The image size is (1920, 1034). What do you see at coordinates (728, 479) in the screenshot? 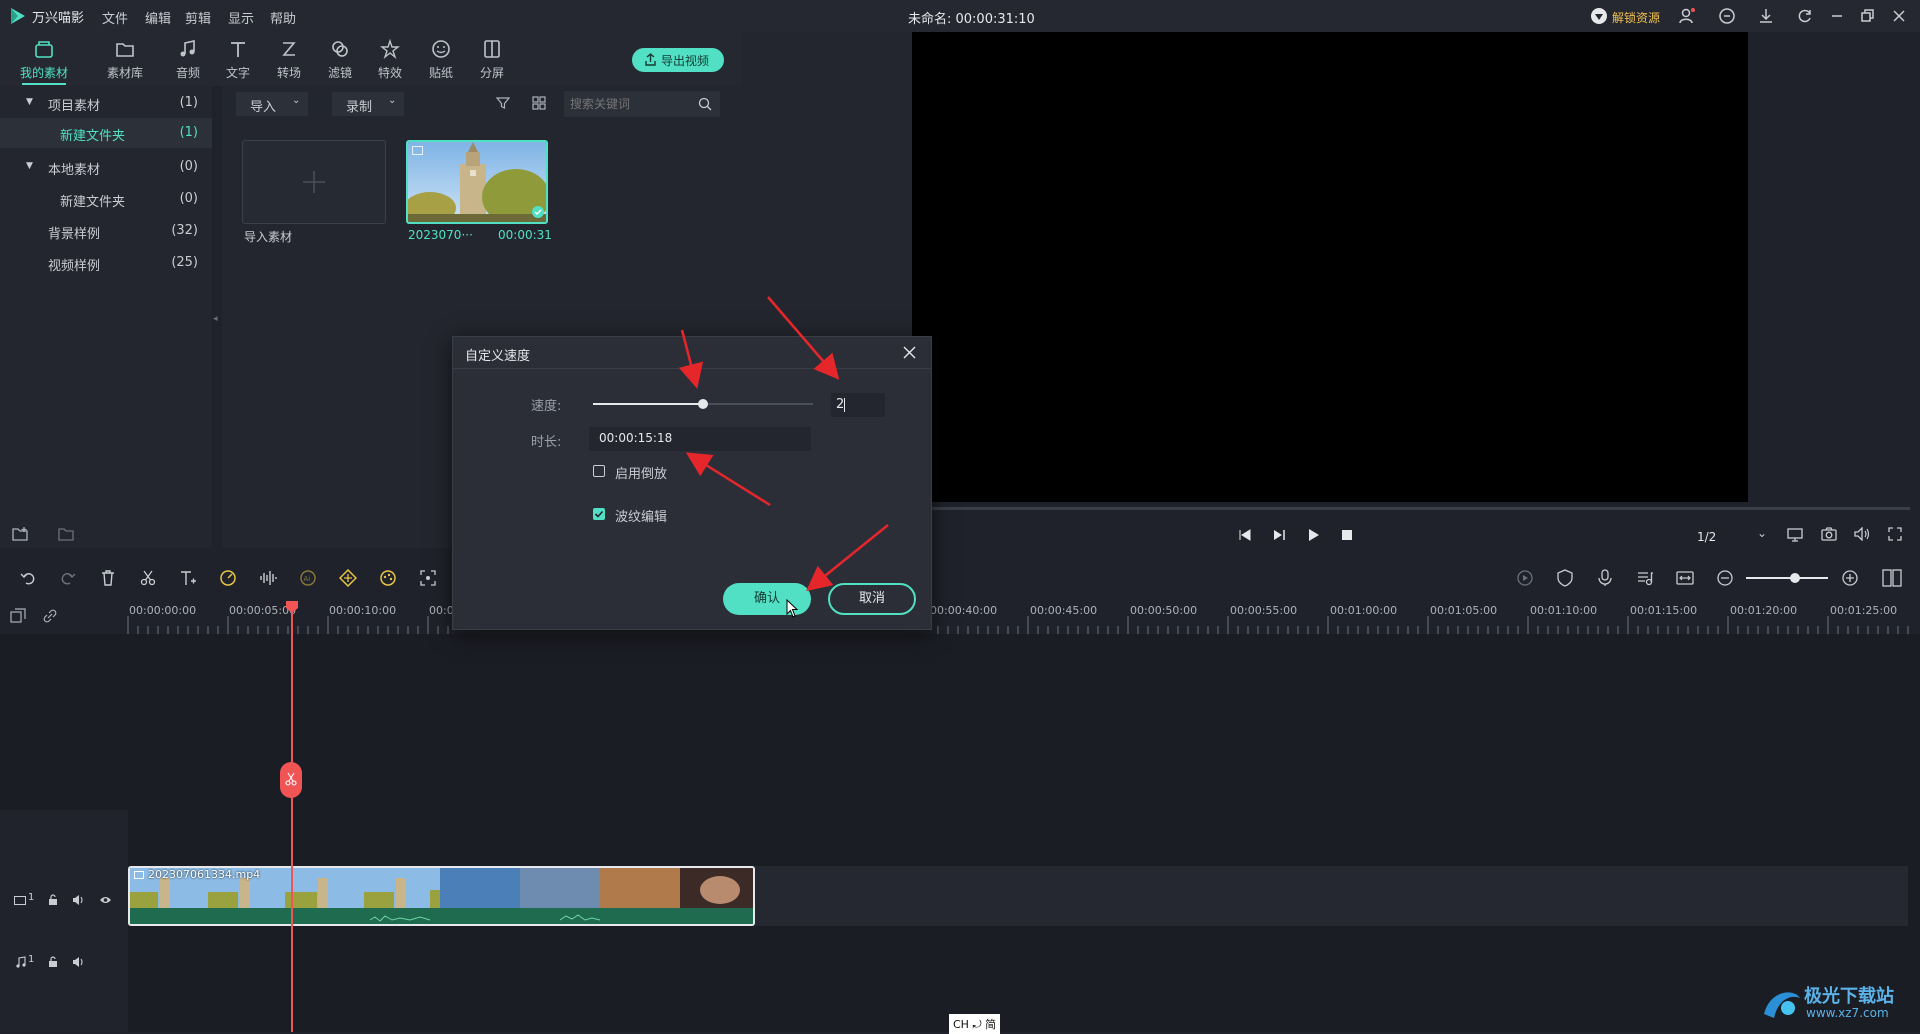
I see `arrow-to-duration` at bounding box center [728, 479].